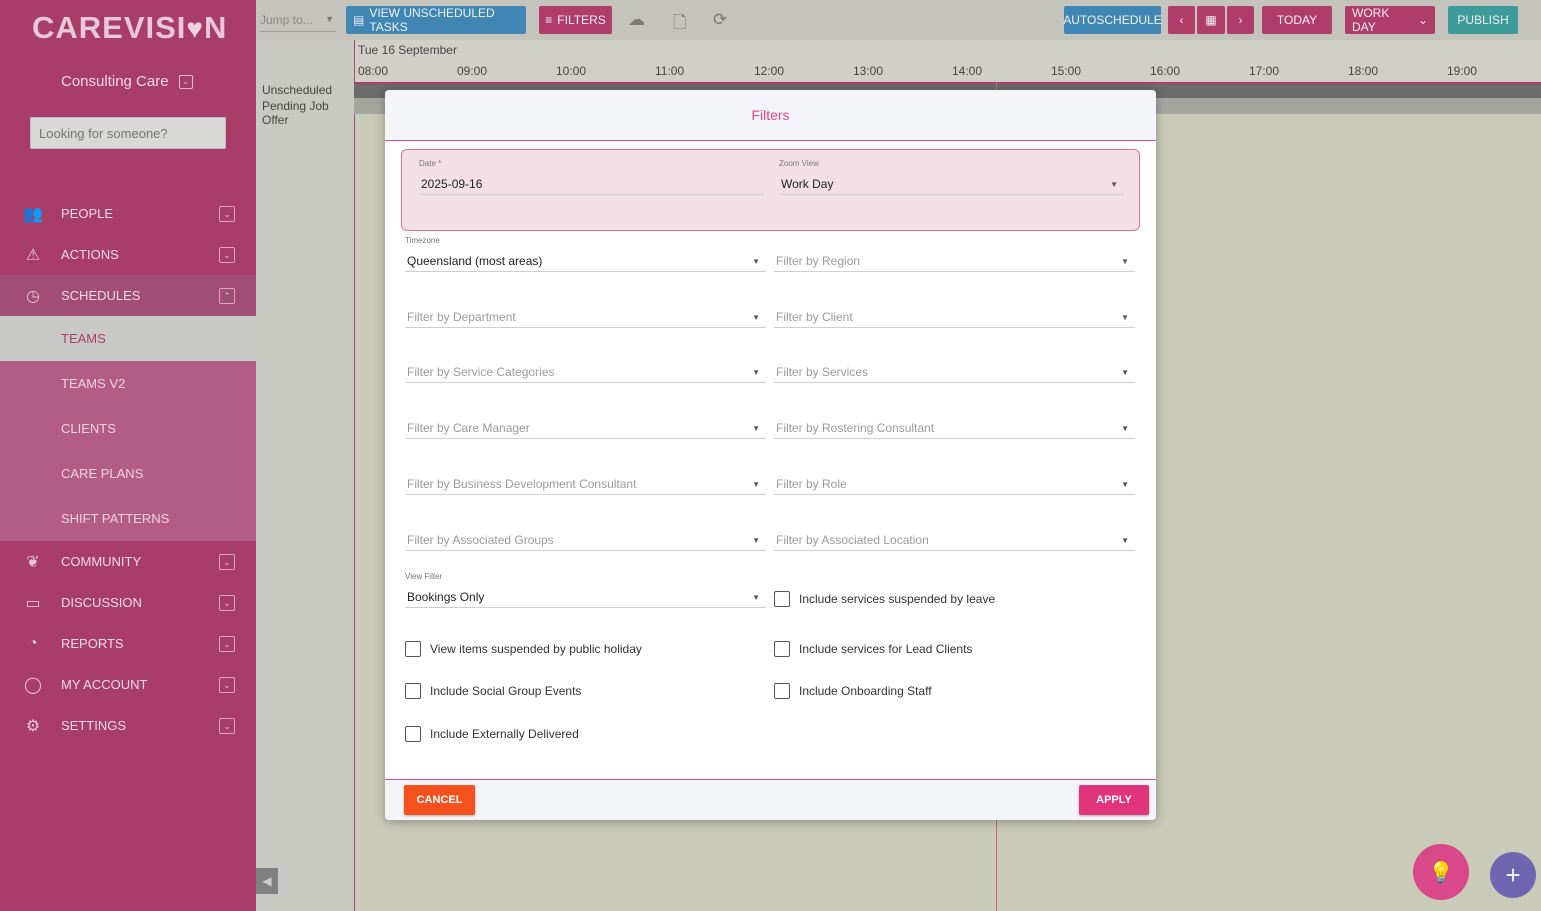  What do you see at coordinates (585, 316) in the screenshot?
I see `department-select: Filter by Department ▼` at bounding box center [585, 316].